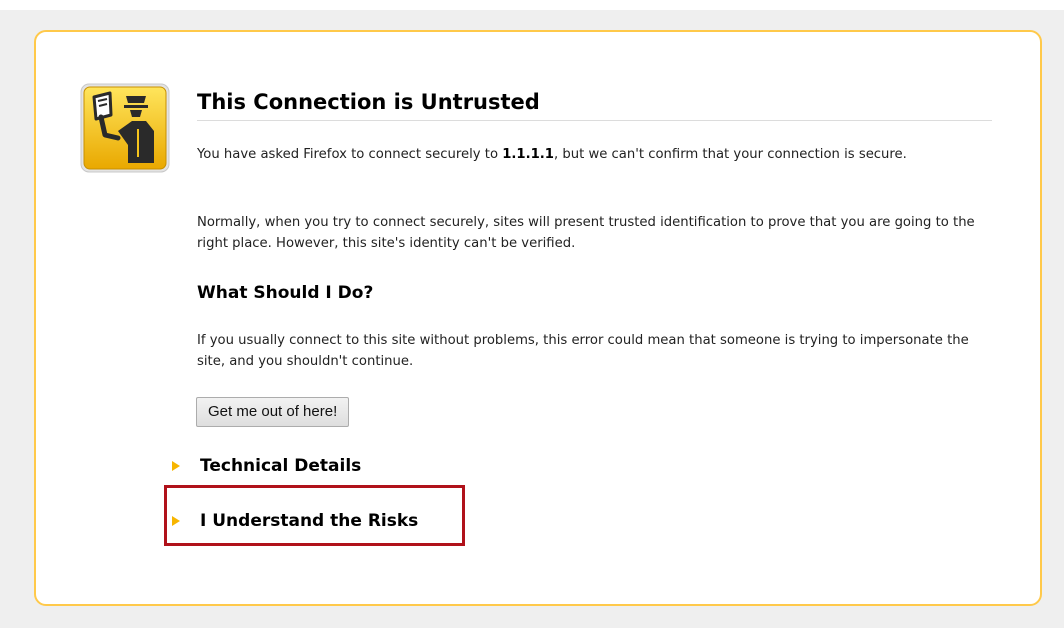  I want to click on what-should-i-do-heading: What Should I Do?, so click(285, 293).